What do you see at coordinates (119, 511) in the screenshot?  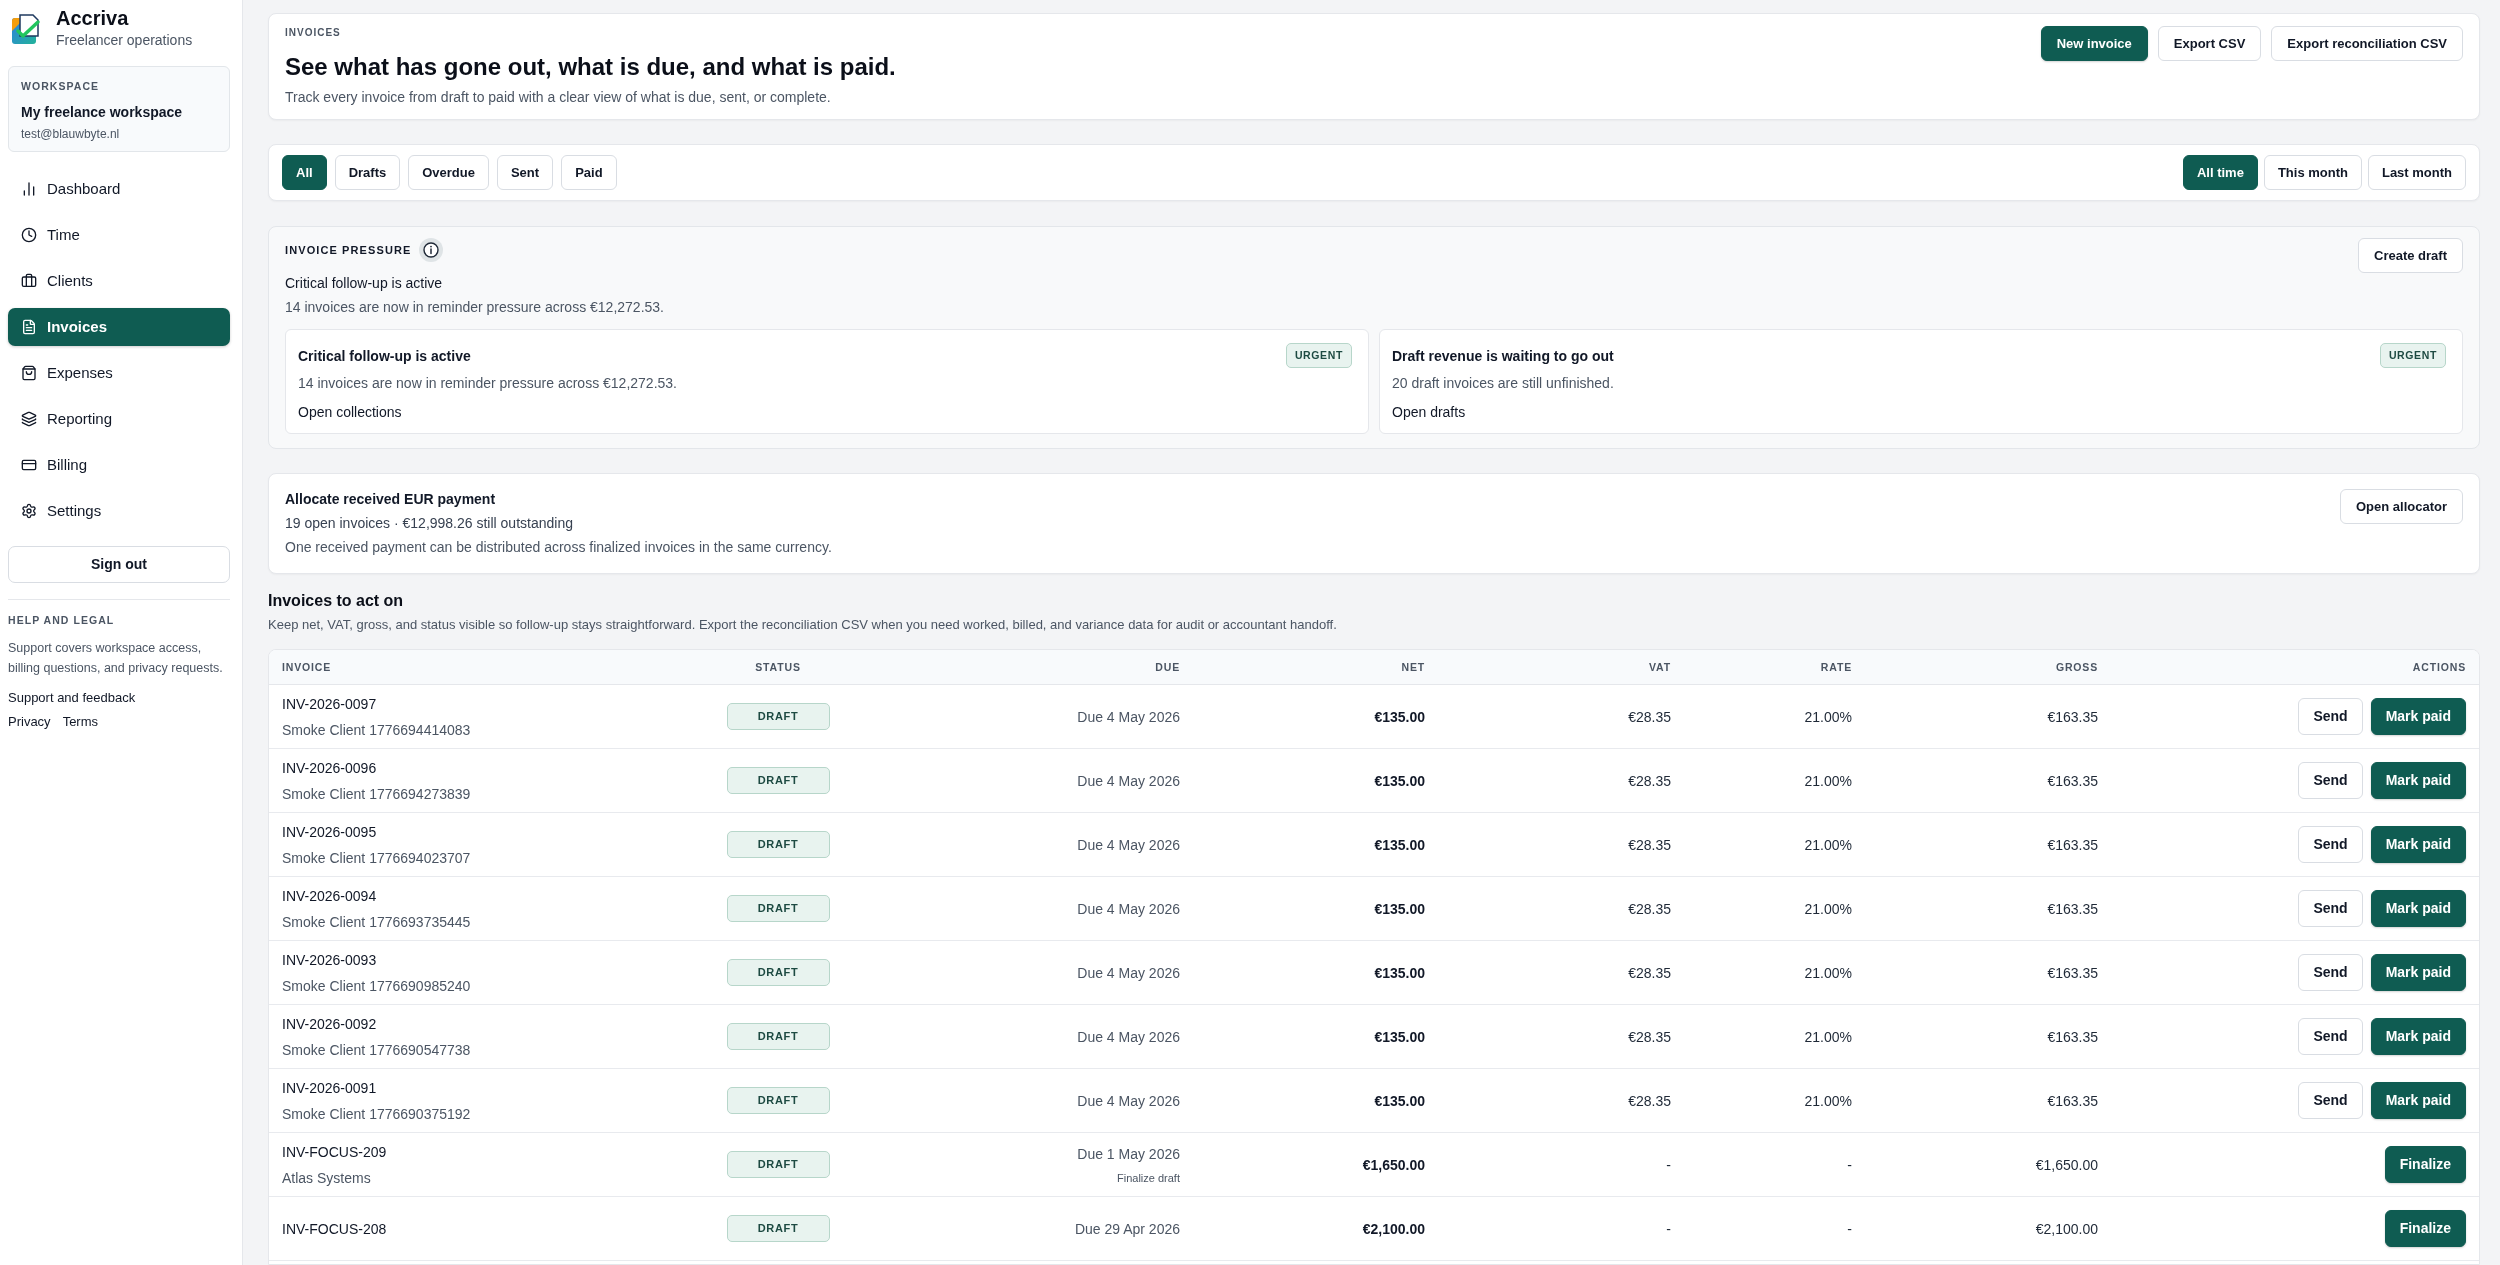 I see `nav-item: Settings` at bounding box center [119, 511].